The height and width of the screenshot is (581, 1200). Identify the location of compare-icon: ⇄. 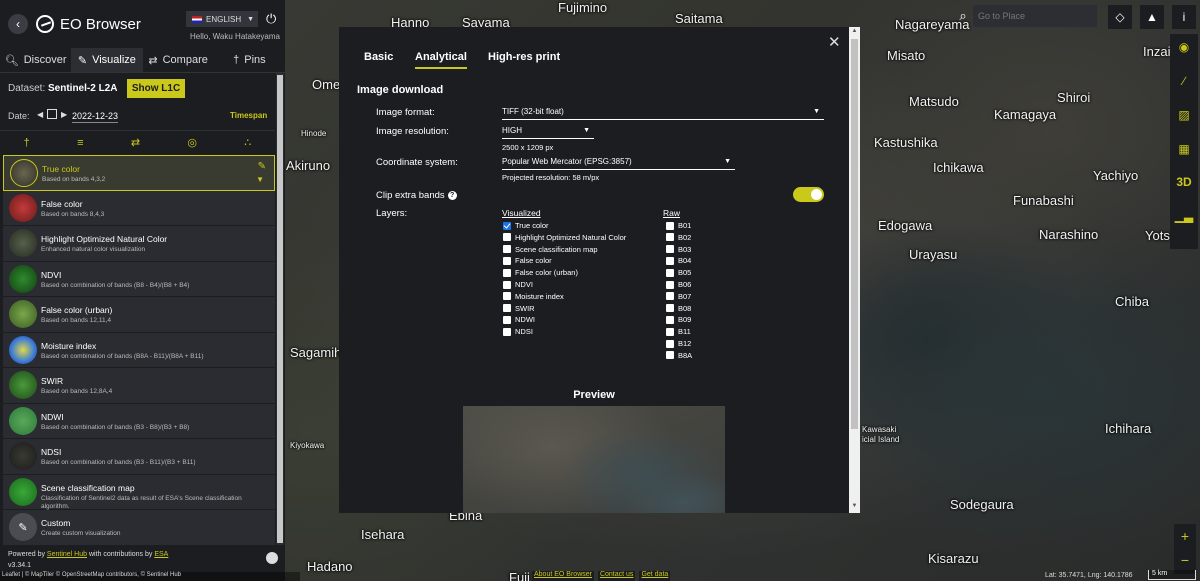
(135, 142).